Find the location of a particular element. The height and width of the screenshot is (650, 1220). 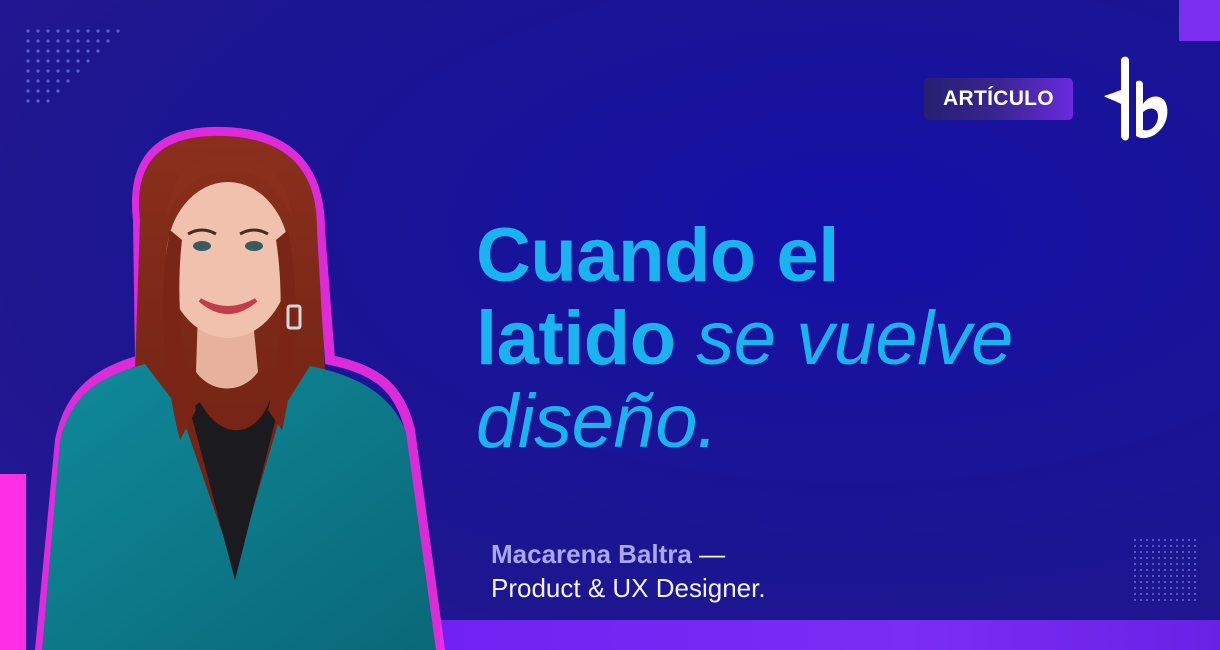

bottom-accent-bar is located at coordinates (830, 635).